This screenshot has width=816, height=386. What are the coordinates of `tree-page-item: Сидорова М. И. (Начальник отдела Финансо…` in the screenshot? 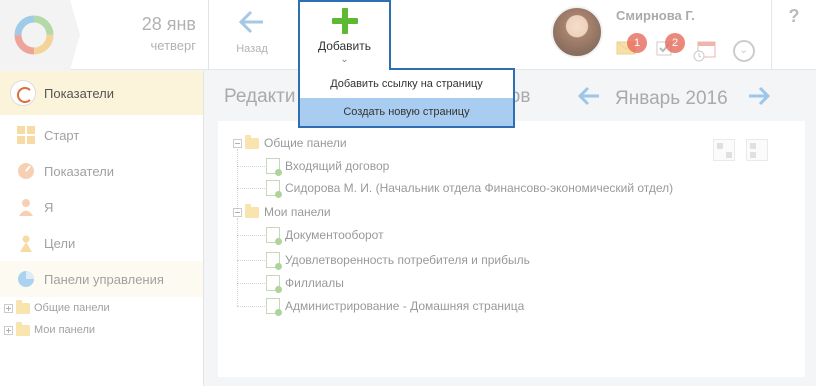 It's located at (469, 188).